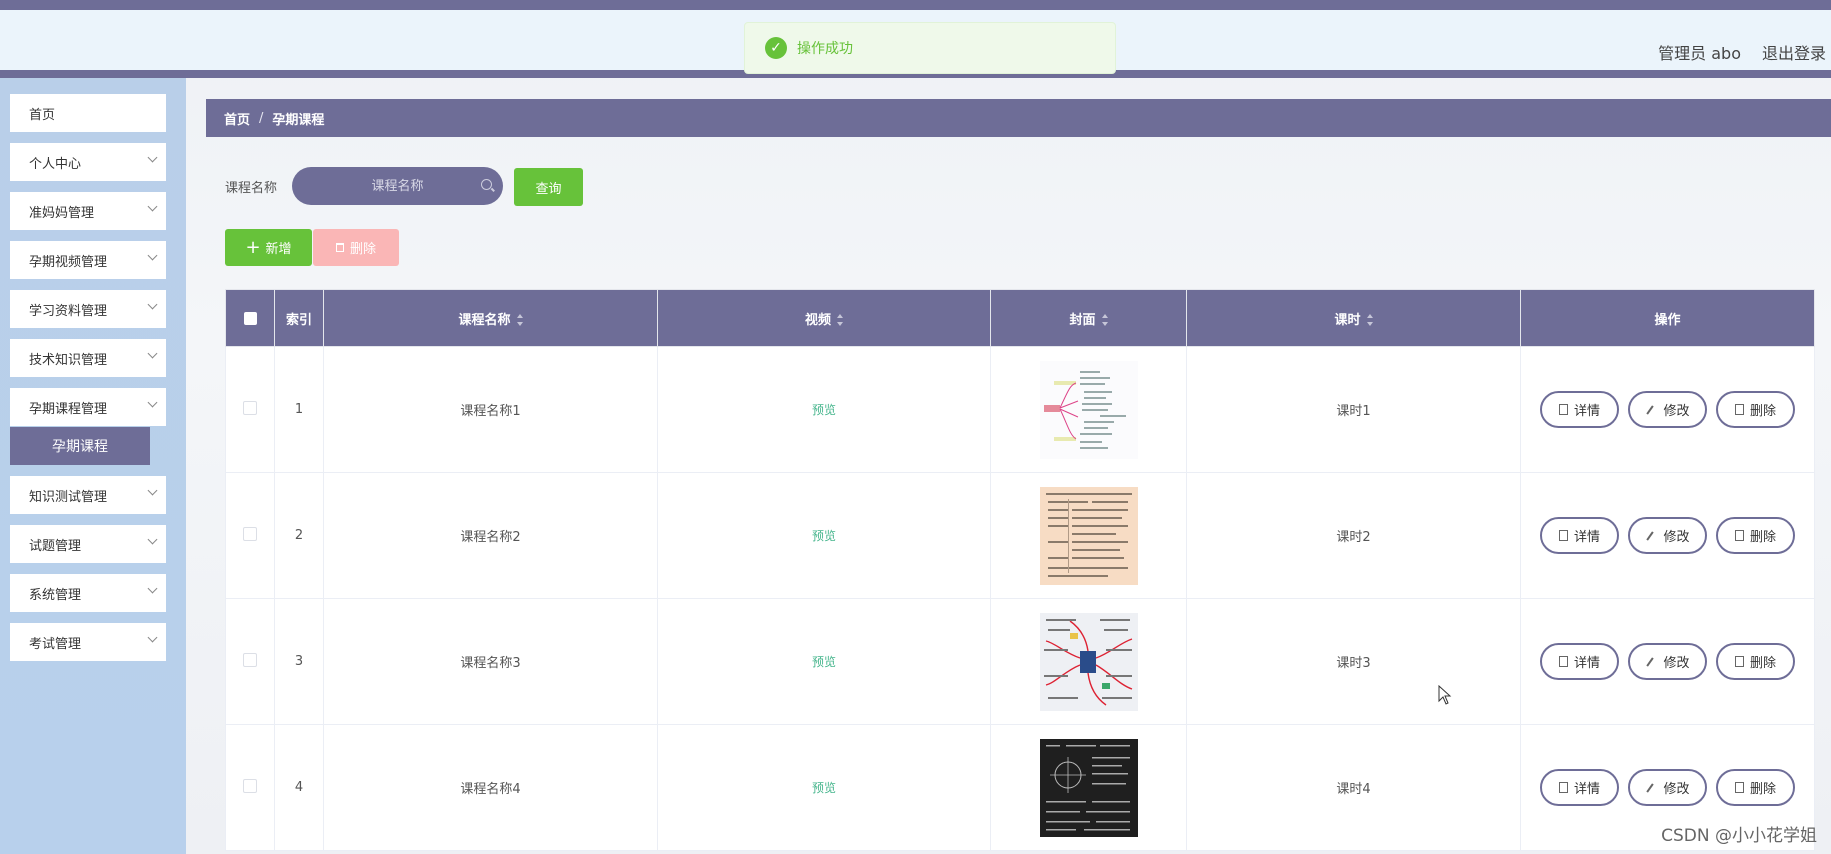  What do you see at coordinates (1082, 320) in the screenshot?
I see `header-cover-label: 封面` at bounding box center [1082, 320].